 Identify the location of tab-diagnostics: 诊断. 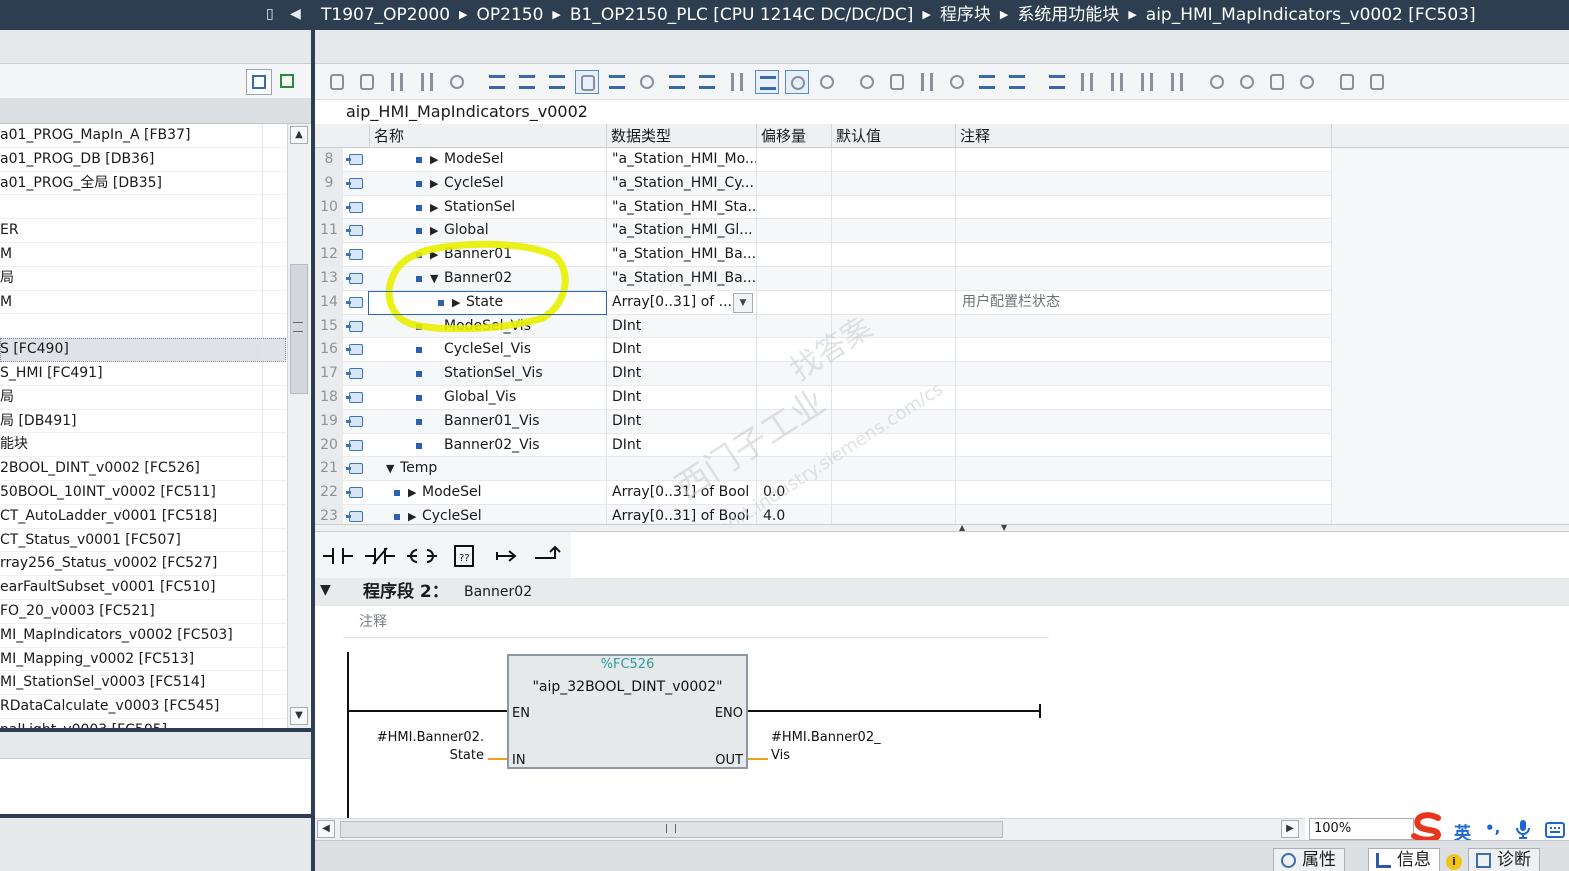
(1504, 859).